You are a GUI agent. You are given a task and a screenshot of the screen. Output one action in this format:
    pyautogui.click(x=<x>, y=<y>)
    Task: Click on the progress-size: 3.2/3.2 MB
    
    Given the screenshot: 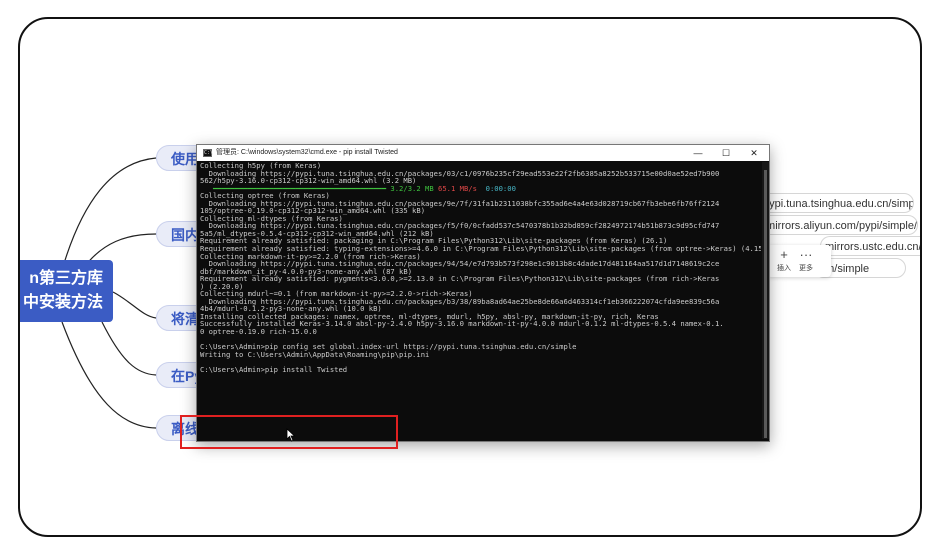 What is the action you would take?
    pyautogui.click(x=412, y=188)
    